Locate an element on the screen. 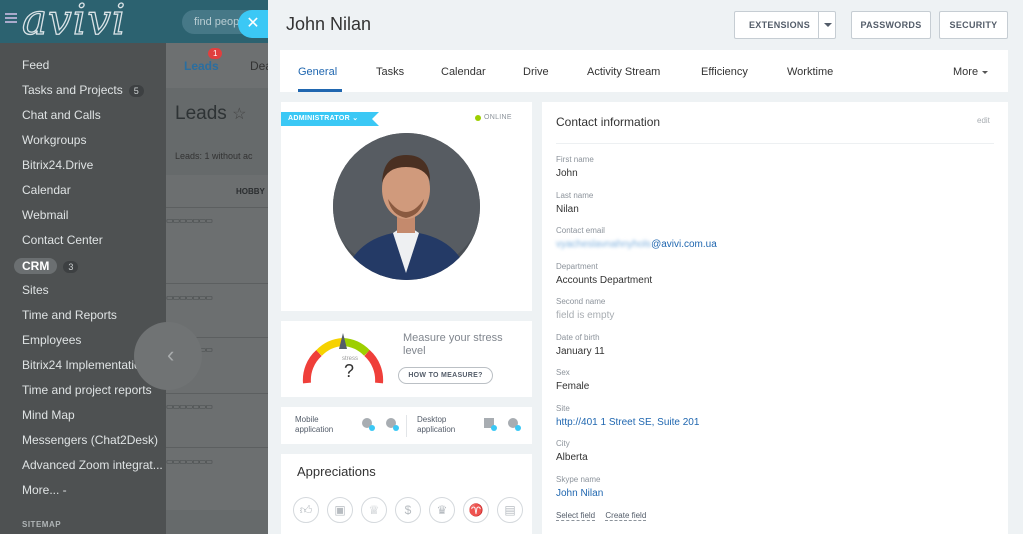 The width and height of the screenshot is (1023, 534). sitemap-link: SITEMAP is located at coordinates (41, 524).